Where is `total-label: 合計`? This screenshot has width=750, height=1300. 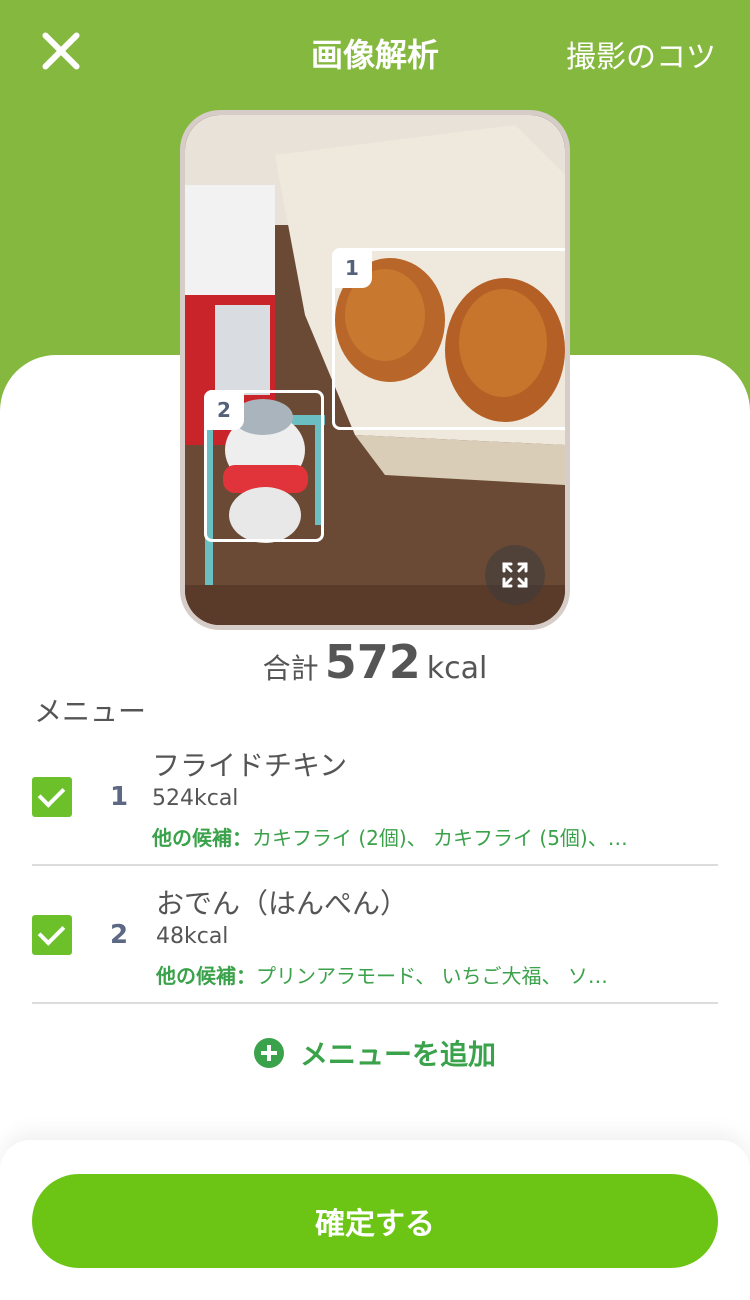
total-label: 合計 is located at coordinates (290, 668).